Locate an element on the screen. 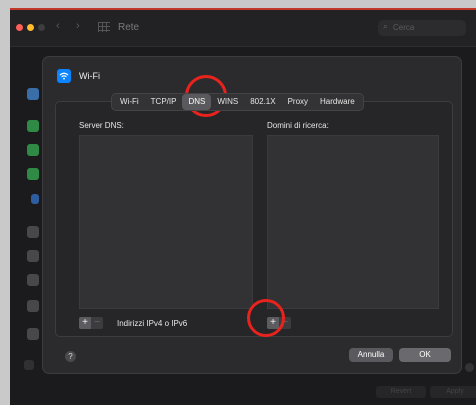  search-icon: ⌕ is located at coordinates (386, 26).